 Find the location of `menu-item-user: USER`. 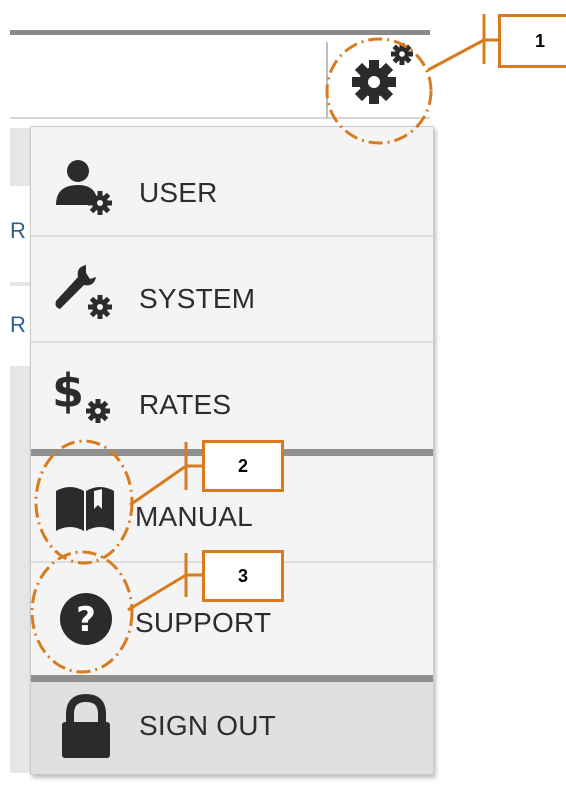

menu-item-user: USER is located at coordinates (232, 185).